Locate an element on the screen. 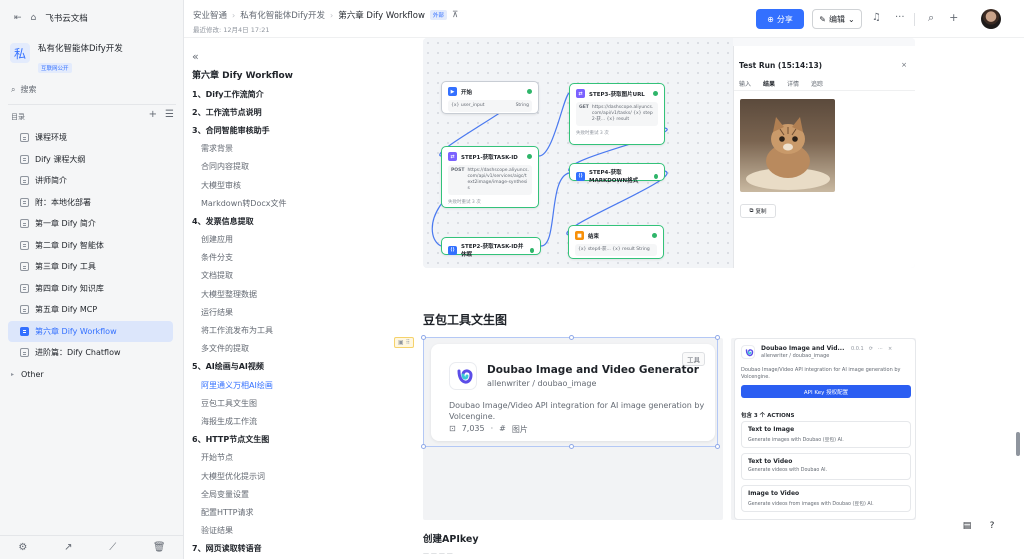 The image size is (1024, 559). node-title: STEP3-获取图片URL is located at coordinates (617, 94).